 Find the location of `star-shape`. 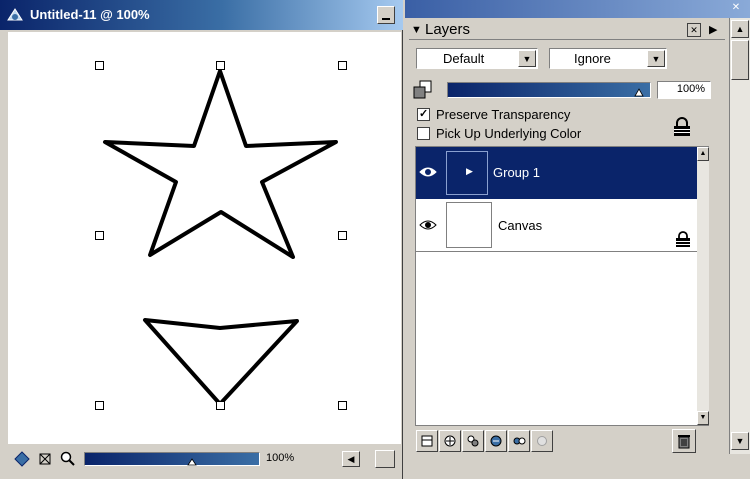

star-shape is located at coordinates (220, 164).